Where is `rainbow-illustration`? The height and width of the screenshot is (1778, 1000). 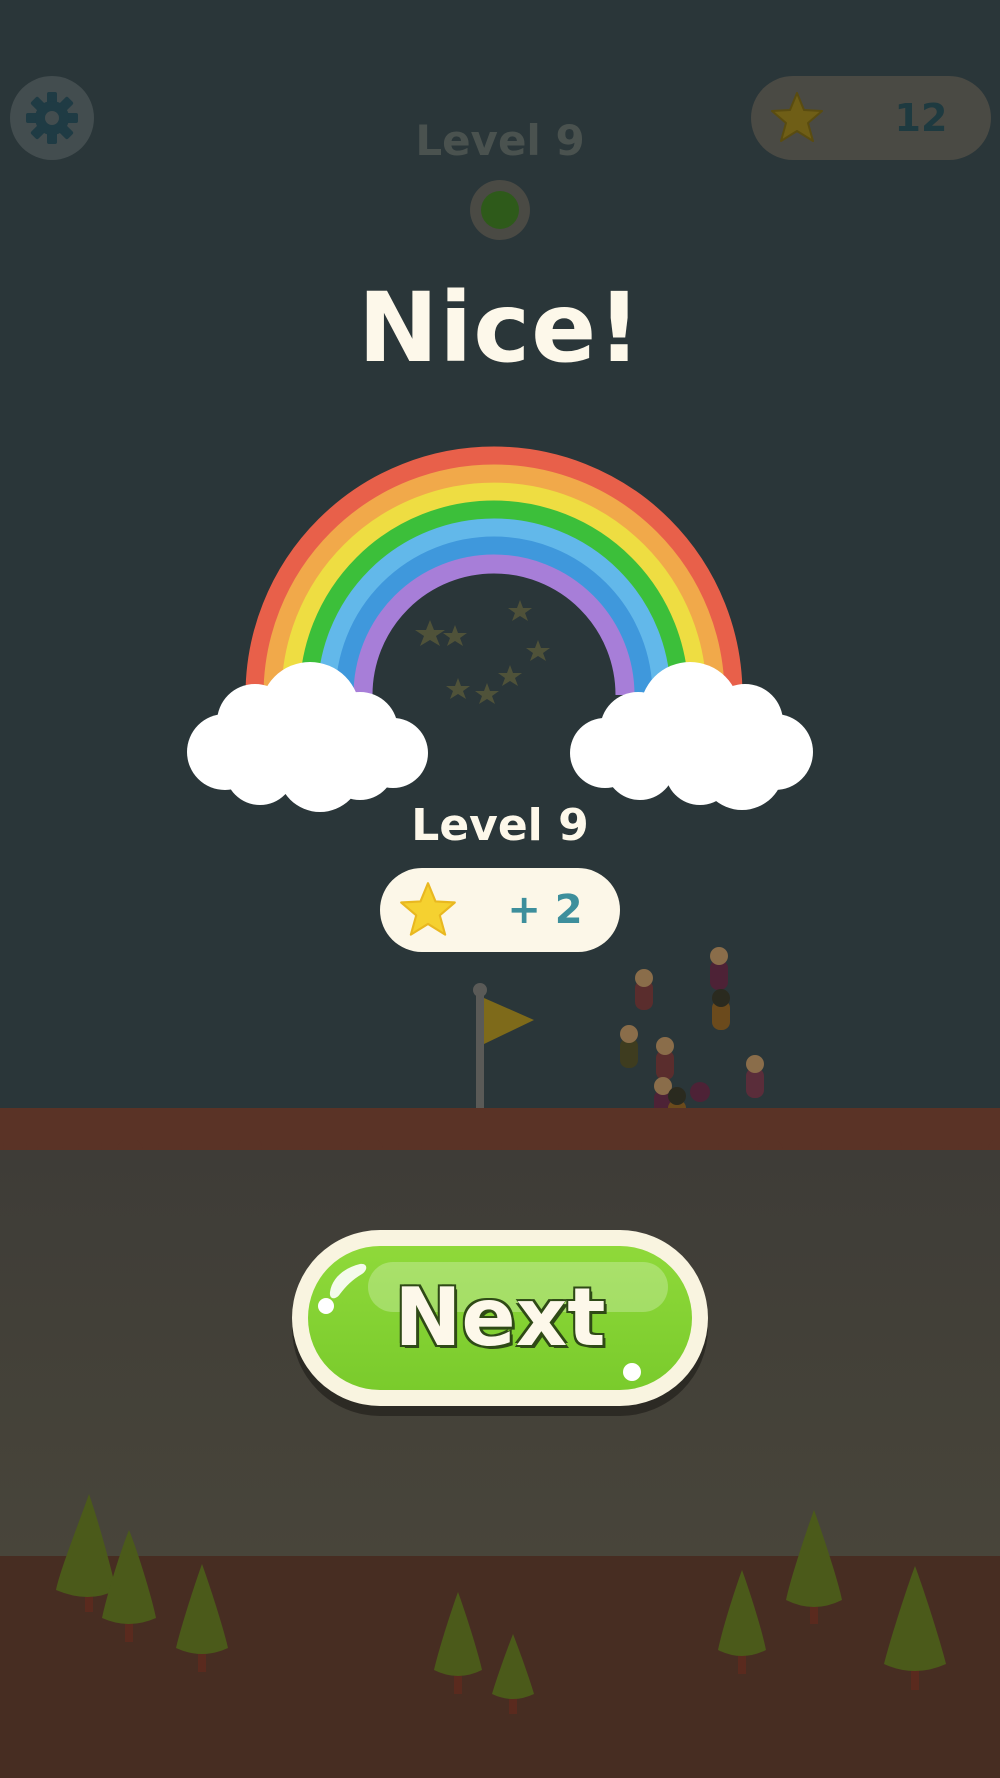 rainbow-illustration is located at coordinates (500, 629).